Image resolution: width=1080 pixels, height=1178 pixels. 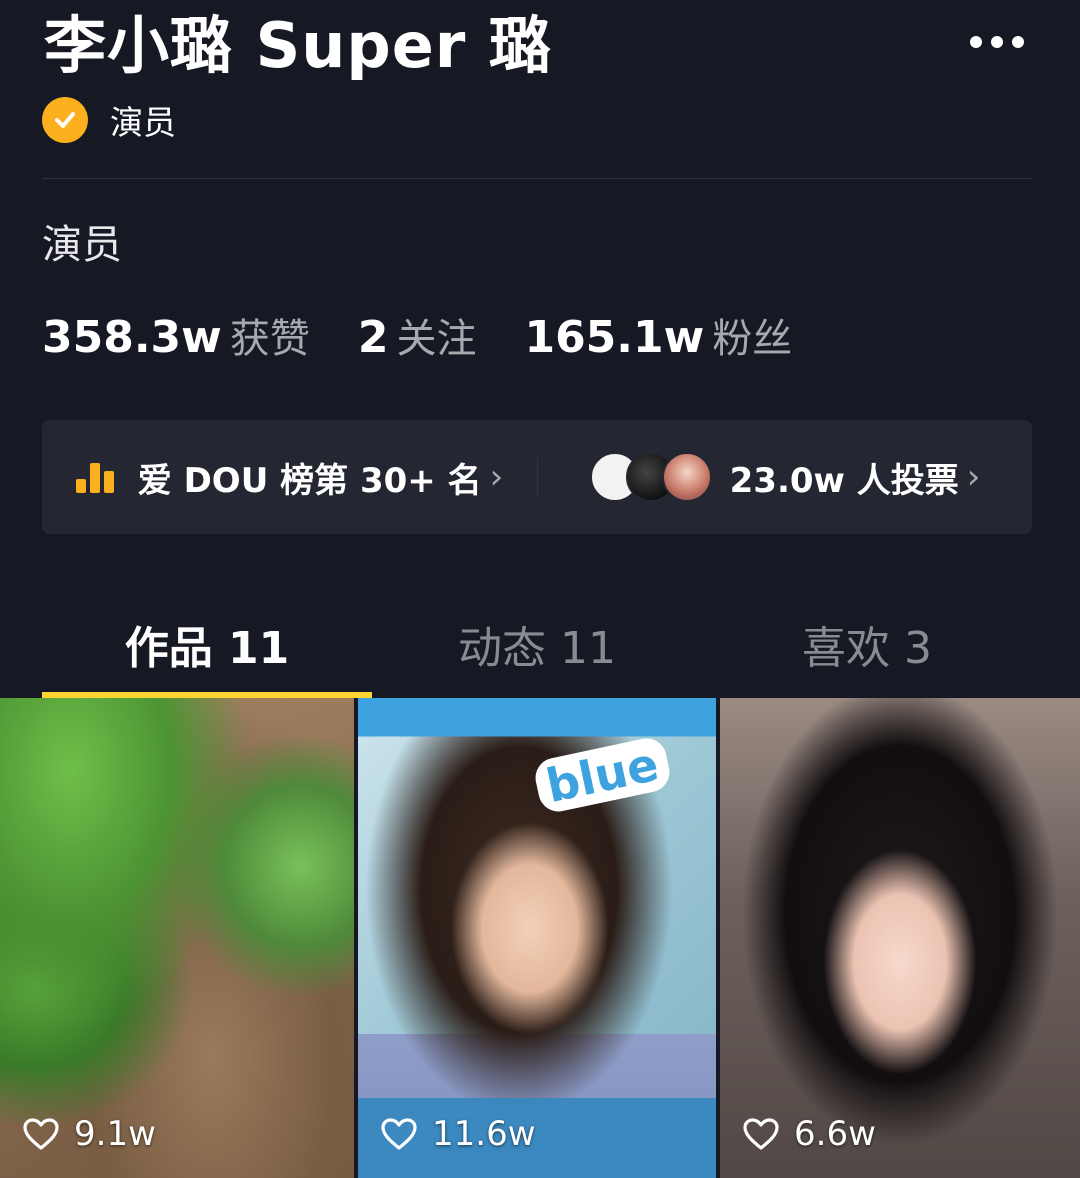 I want to click on stat-label: 粉丝, so click(x=752, y=339).